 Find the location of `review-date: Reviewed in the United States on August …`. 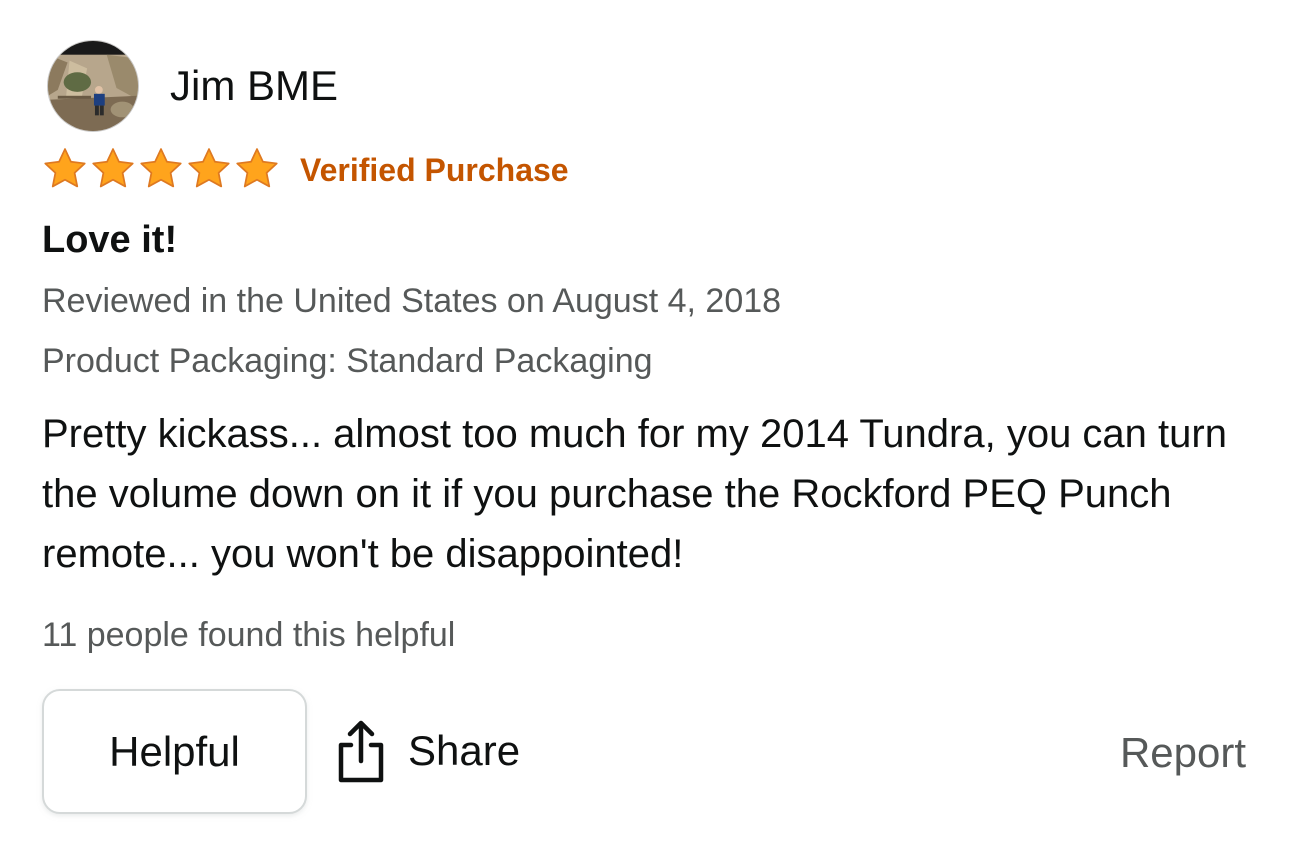

review-date: Reviewed in the United States on August … is located at coordinates (412, 301).